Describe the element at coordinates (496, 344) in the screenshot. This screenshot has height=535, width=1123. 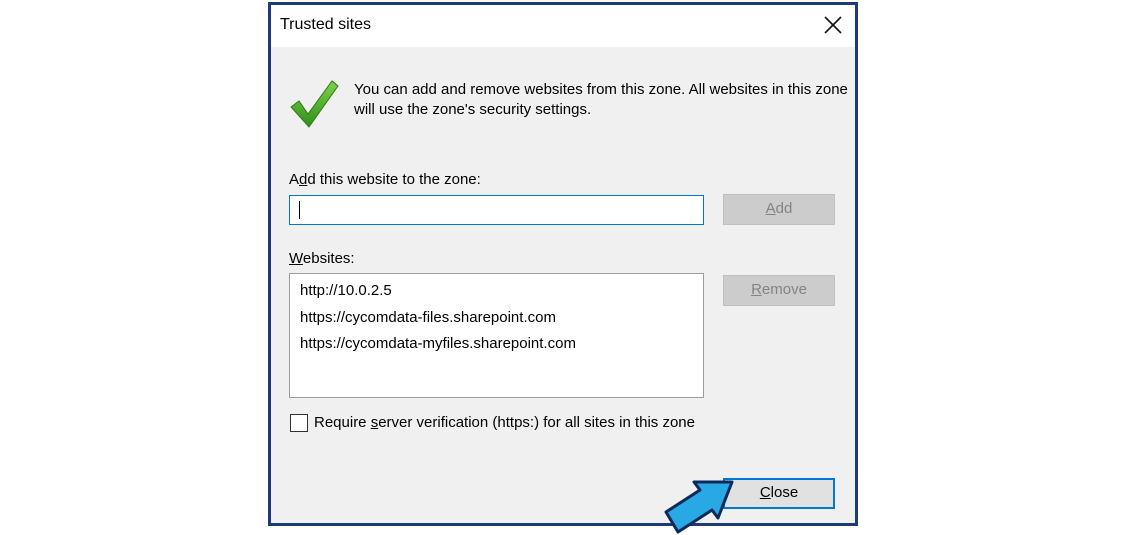
I see `list-item: https://cycomdata-myfiles.sharepoint.com` at that location.